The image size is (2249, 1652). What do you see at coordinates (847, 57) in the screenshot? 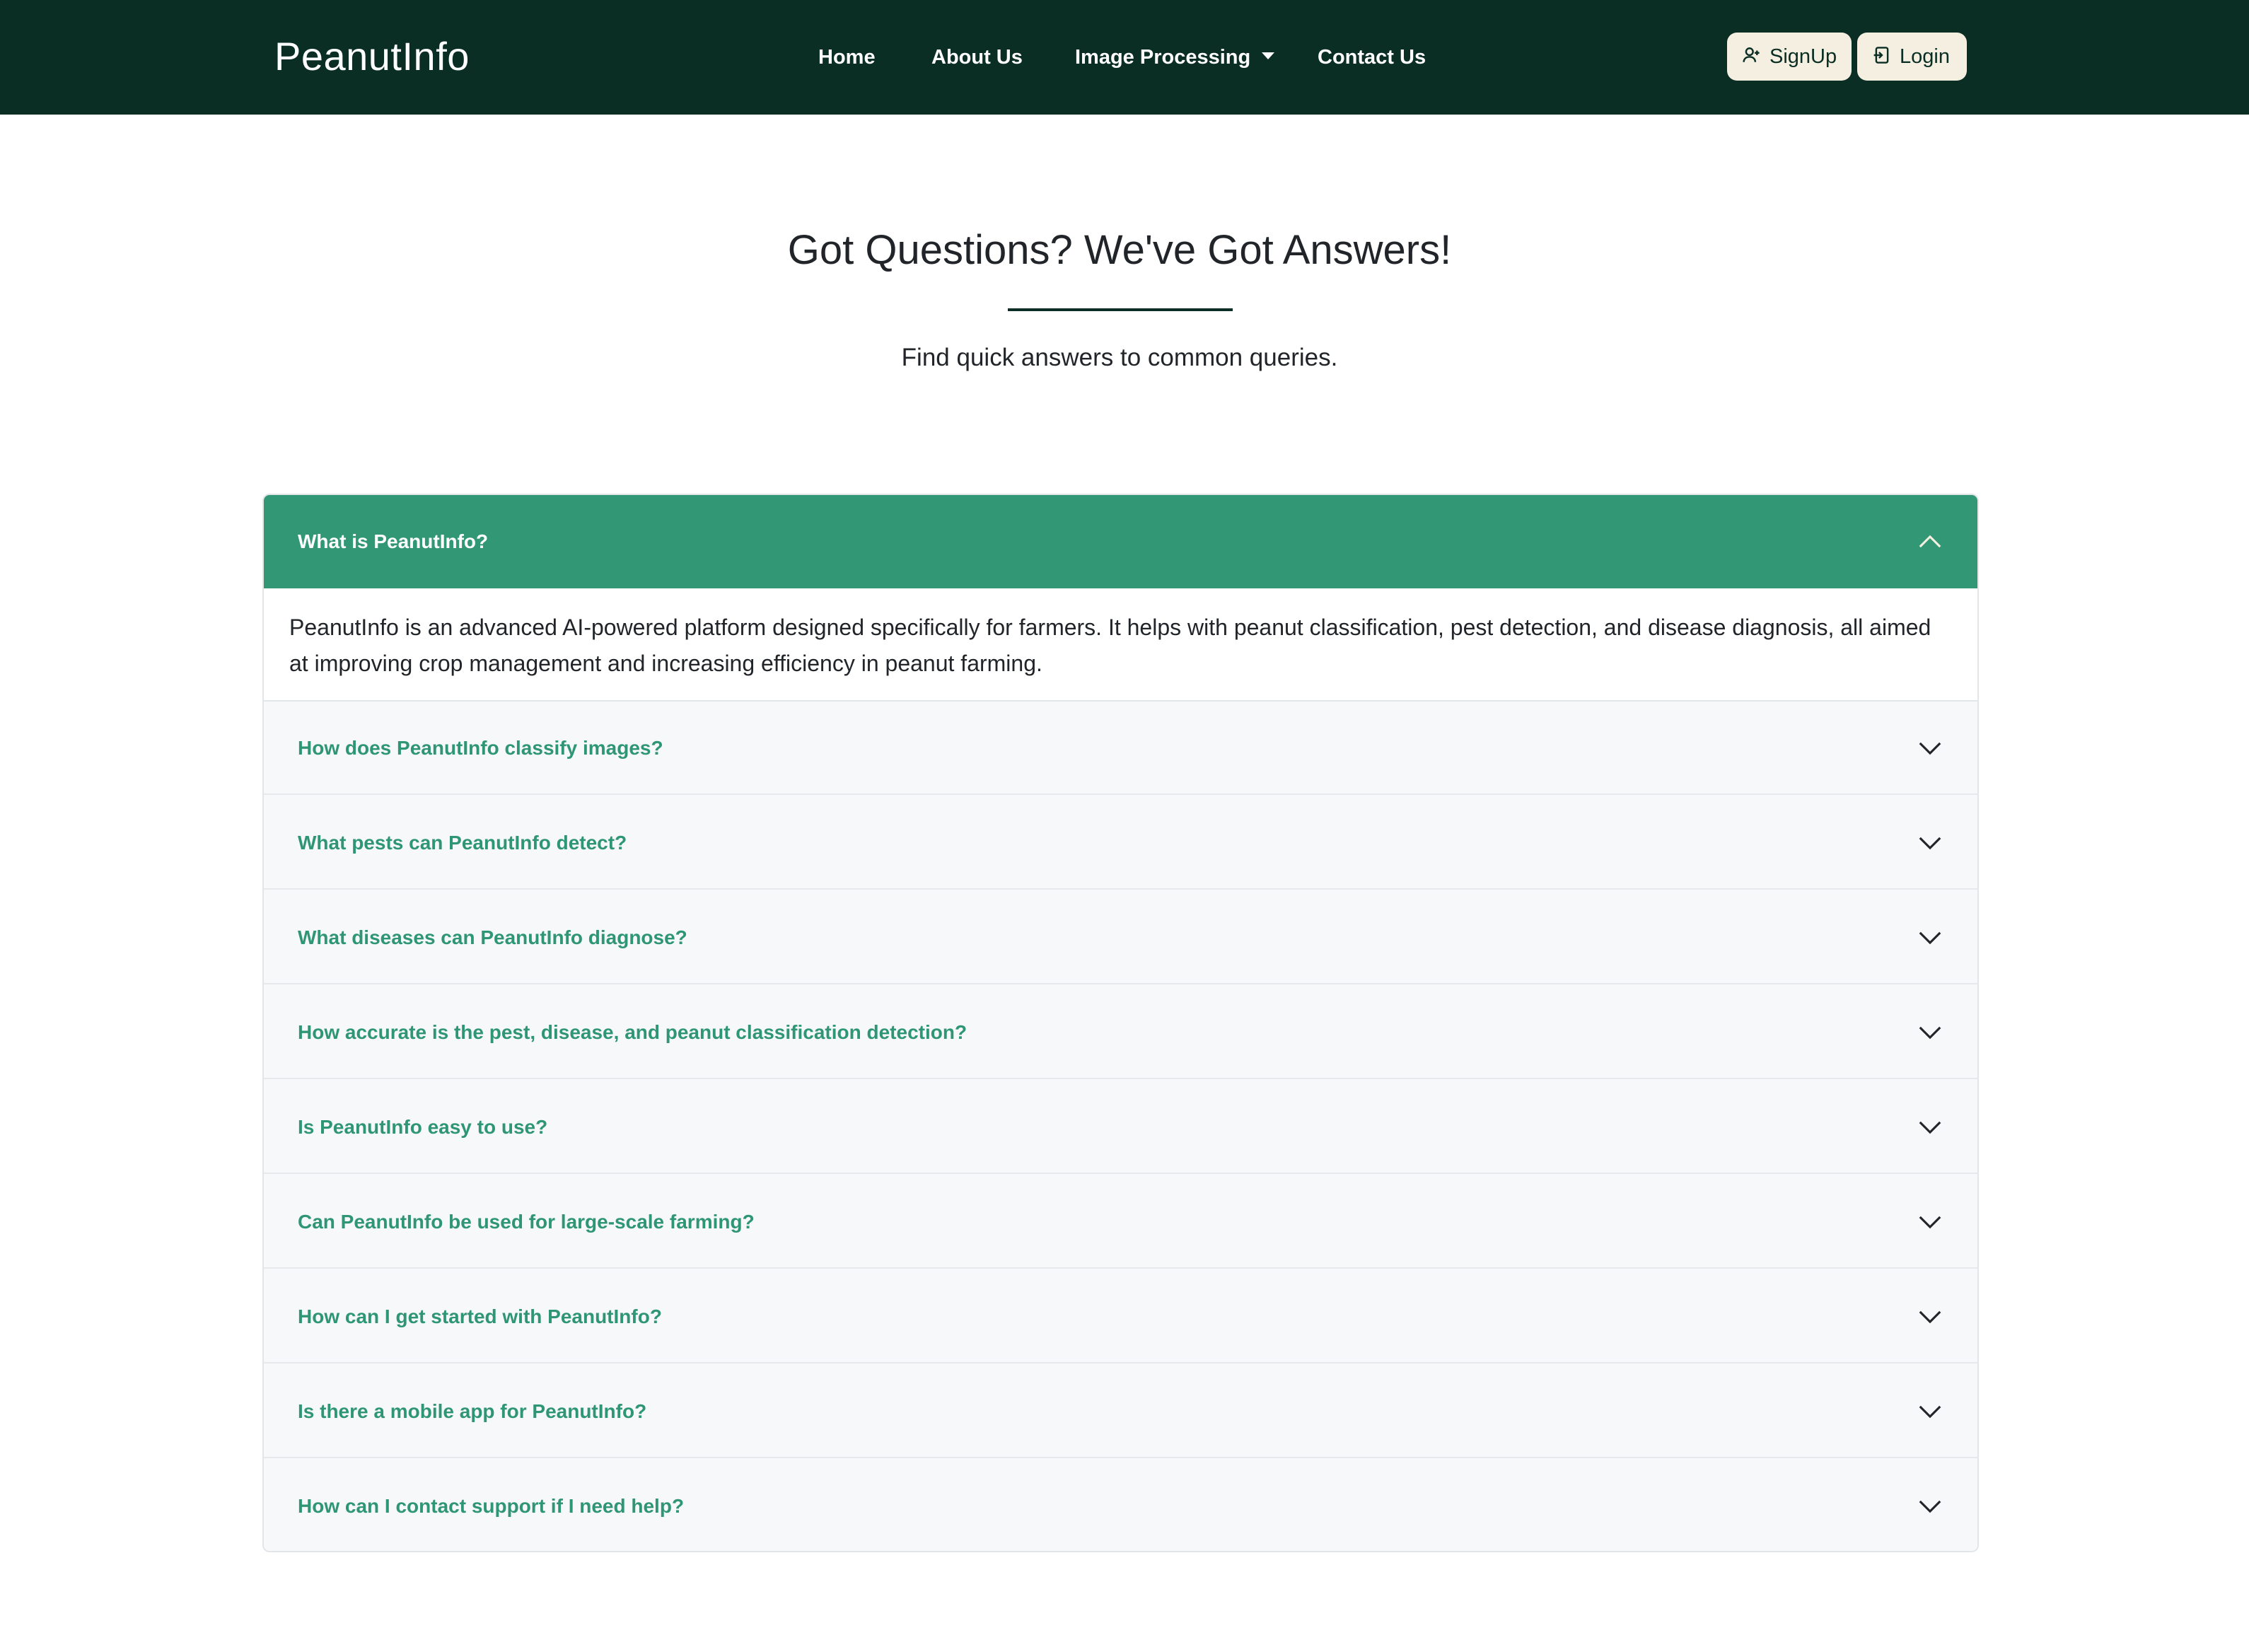
I see `nav-link-home: Home` at bounding box center [847, 57].